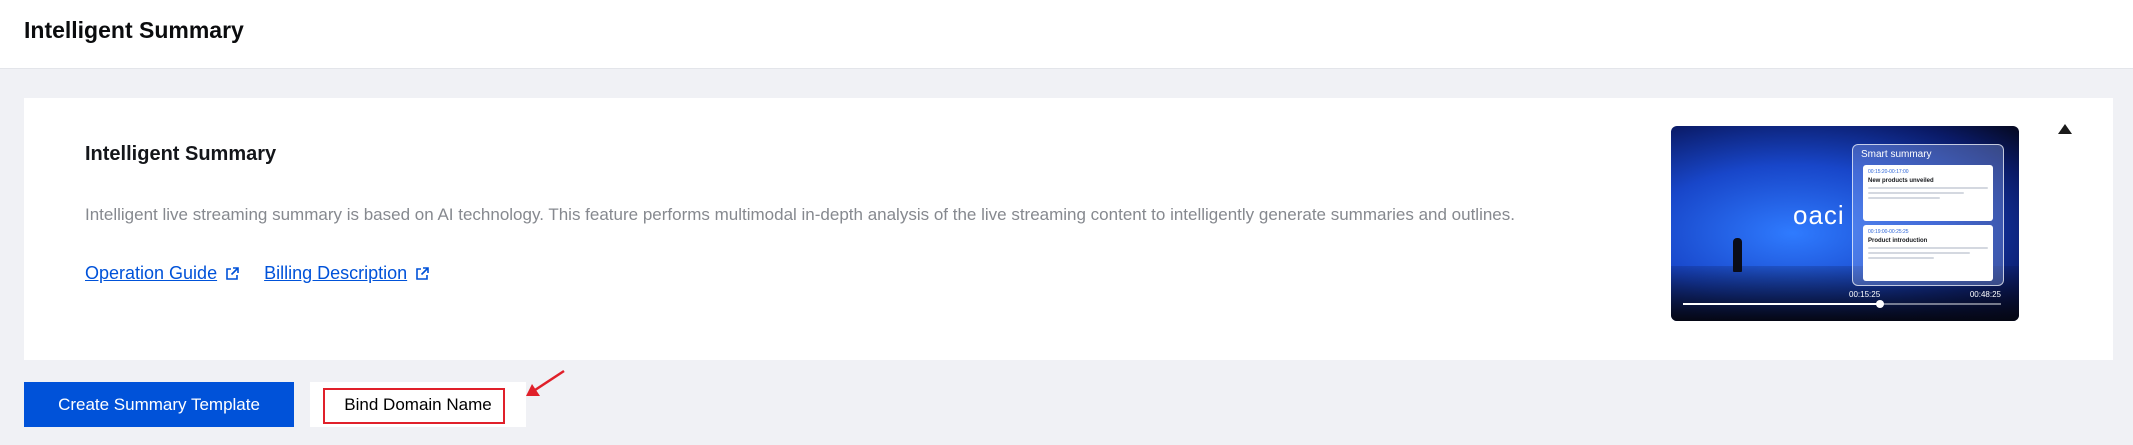  What do you see at coordinates (1737, 255) in the screenshot?
I see `speaker-figure` at bounding box center [1737, 255].